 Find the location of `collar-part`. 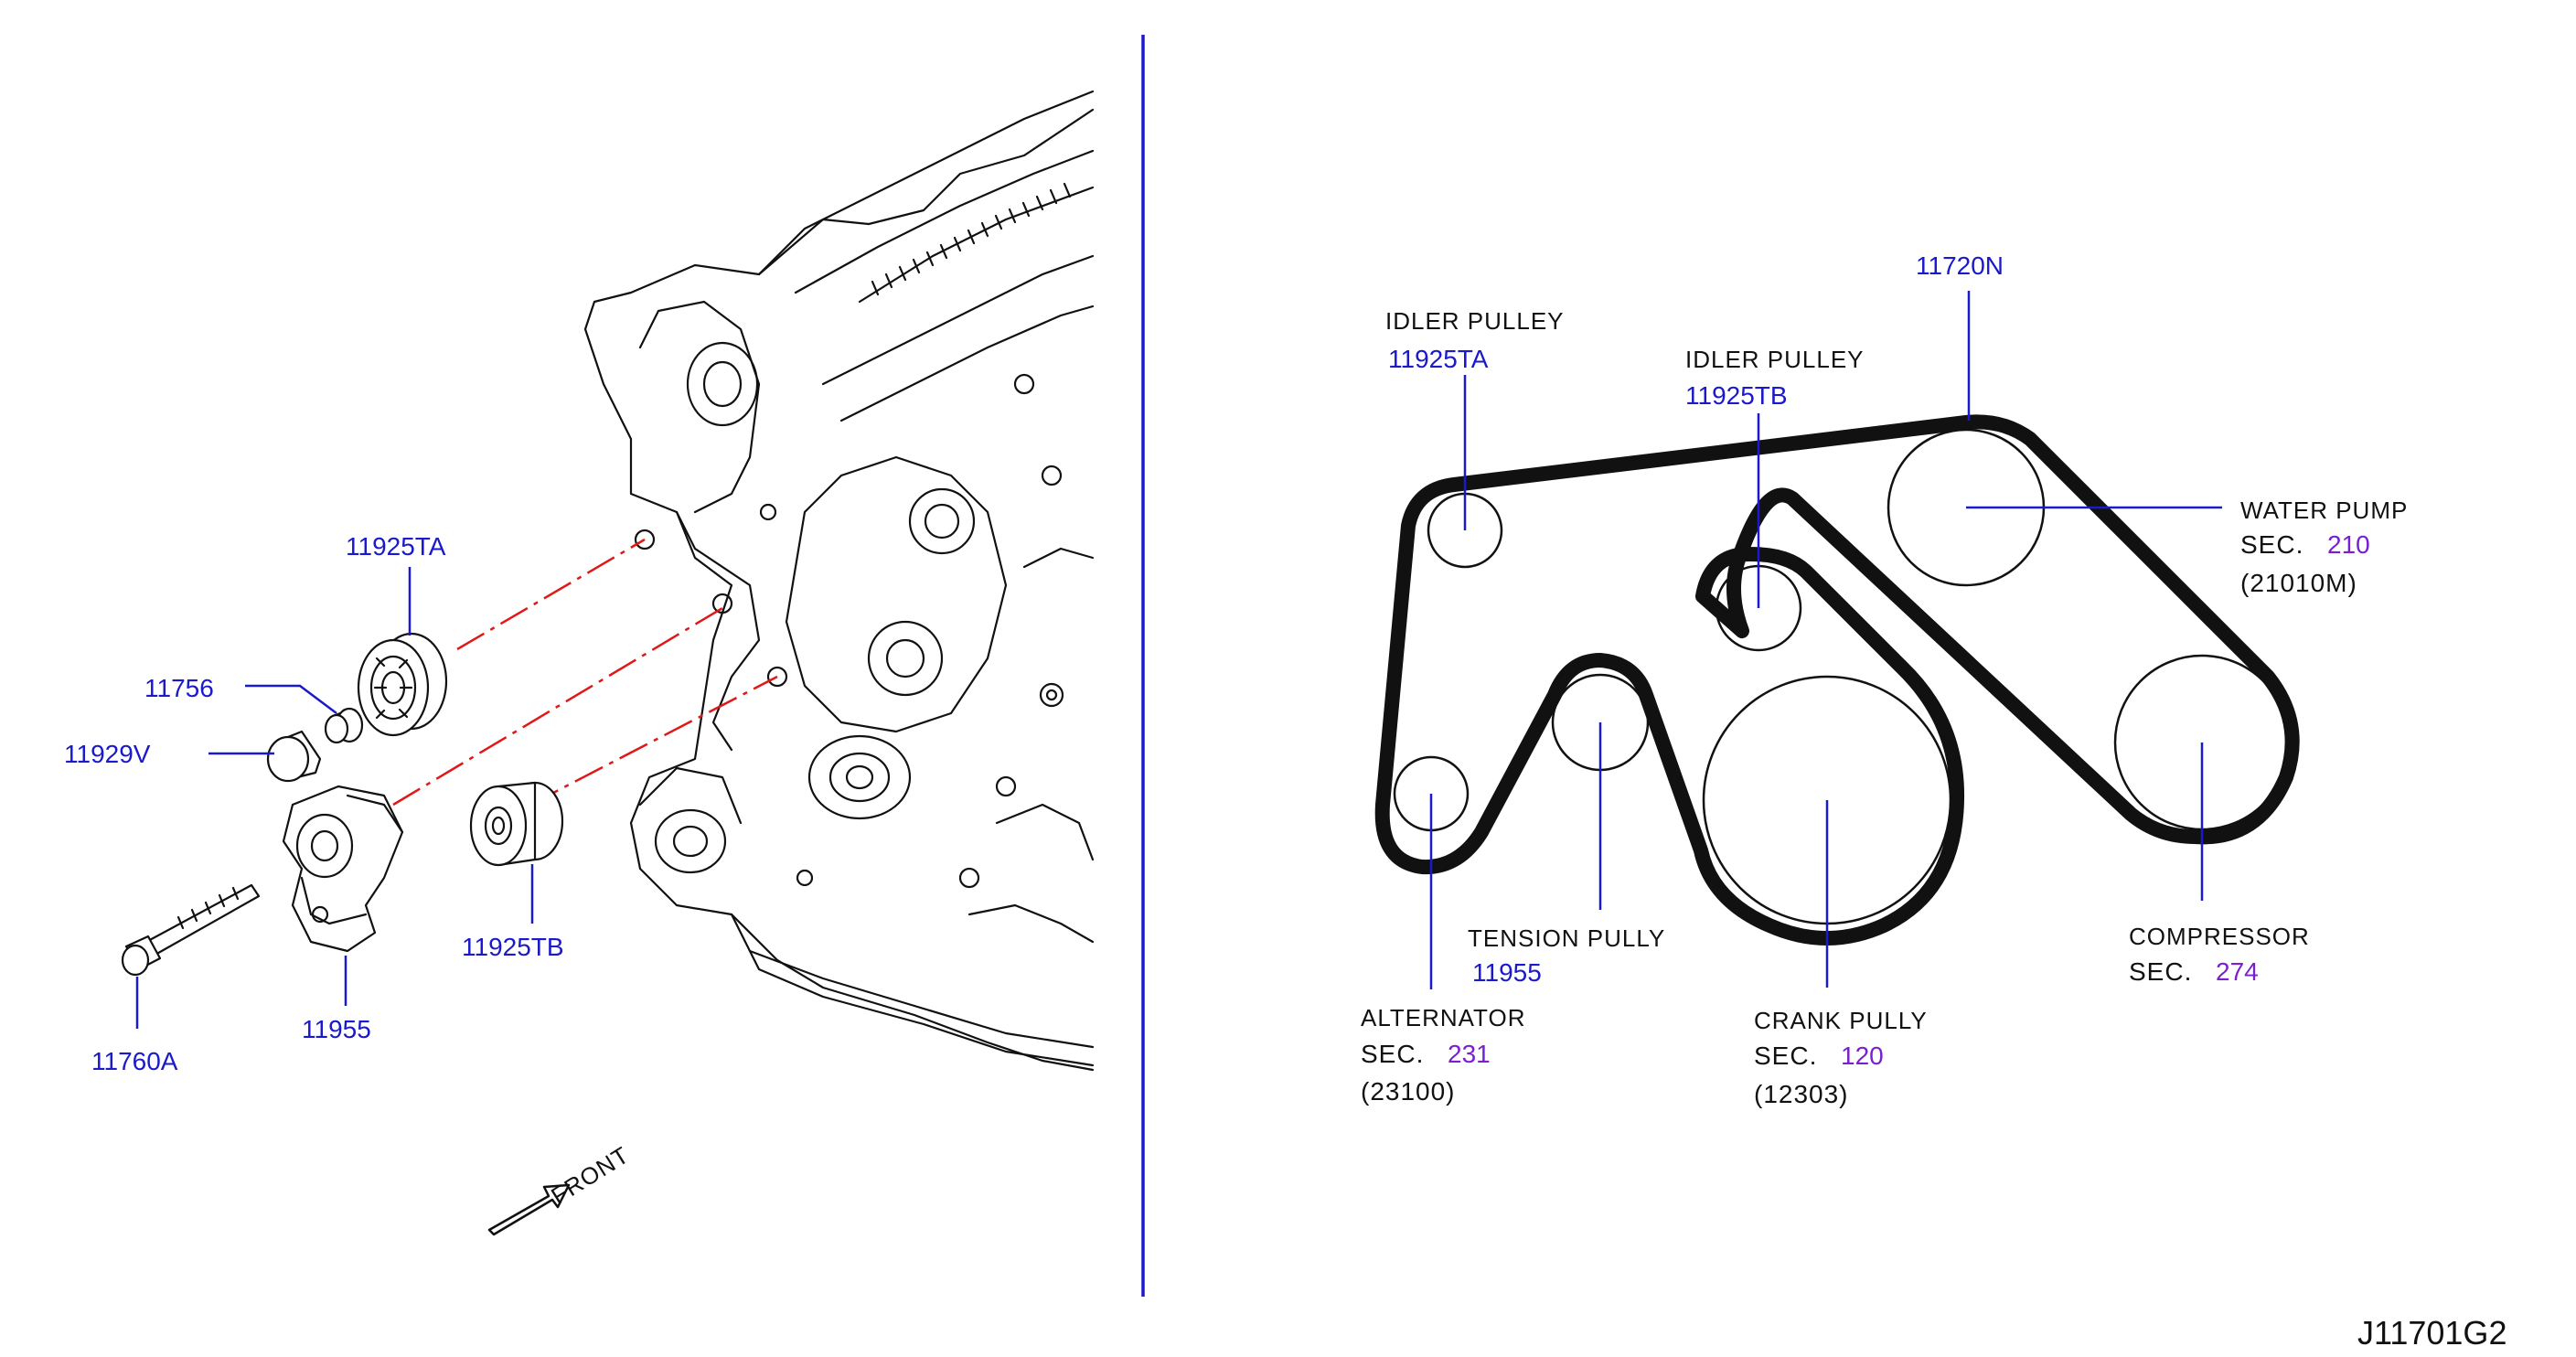

collar-part is located at coordinates (344, 725).